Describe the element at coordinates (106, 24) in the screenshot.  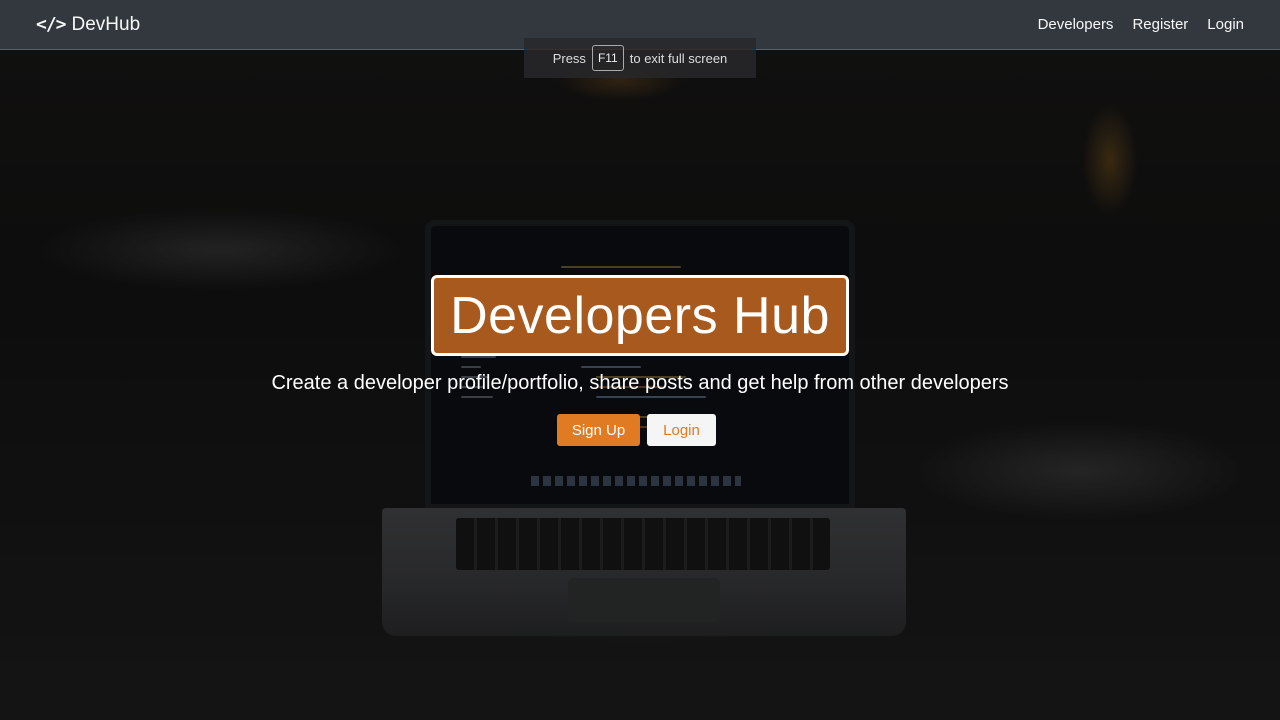
I see `brand-text: DevHub` at that location.